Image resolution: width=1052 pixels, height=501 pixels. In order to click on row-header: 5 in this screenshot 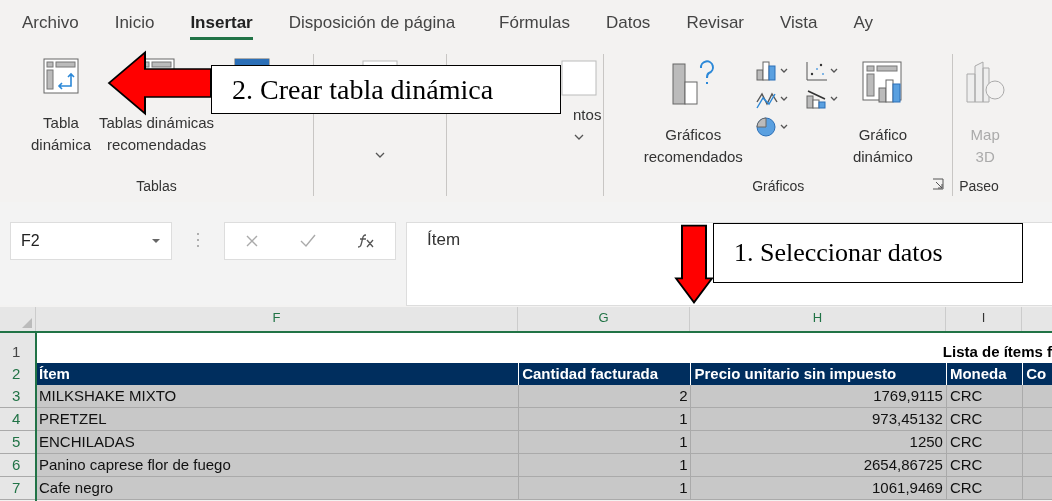, I will do `click(17, 442)`.